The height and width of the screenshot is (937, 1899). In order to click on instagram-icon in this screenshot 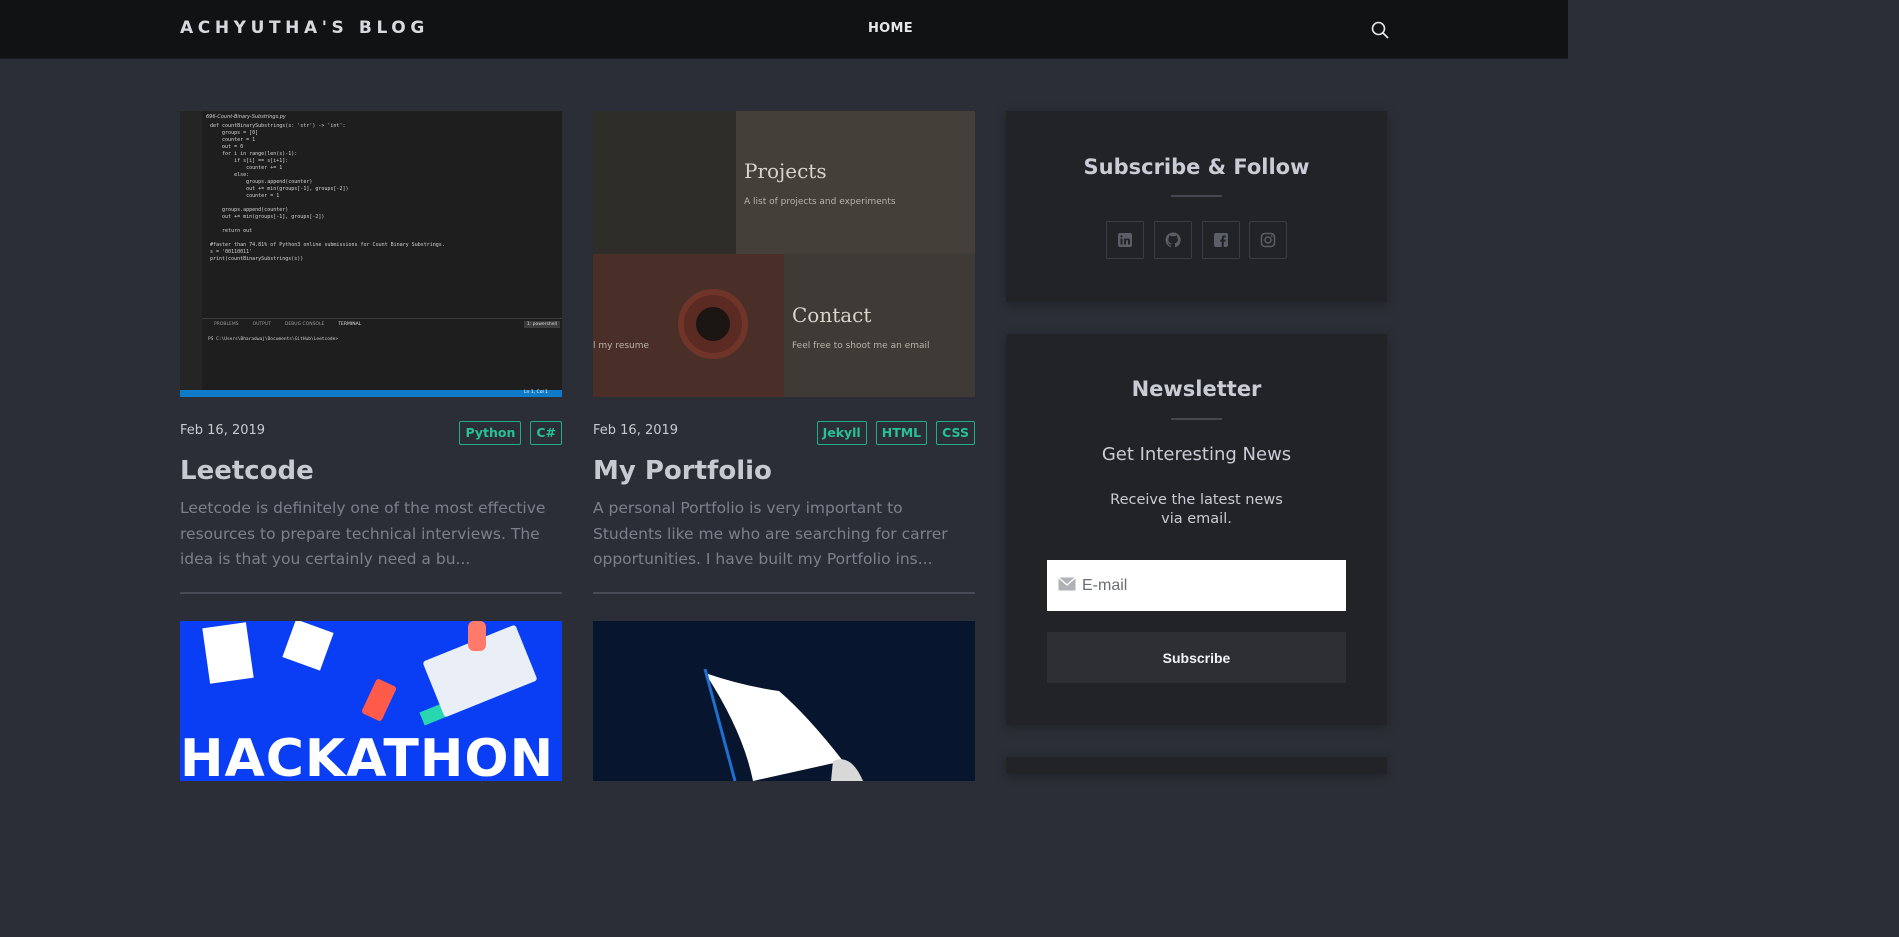, I will do `click(1268, 240)`.